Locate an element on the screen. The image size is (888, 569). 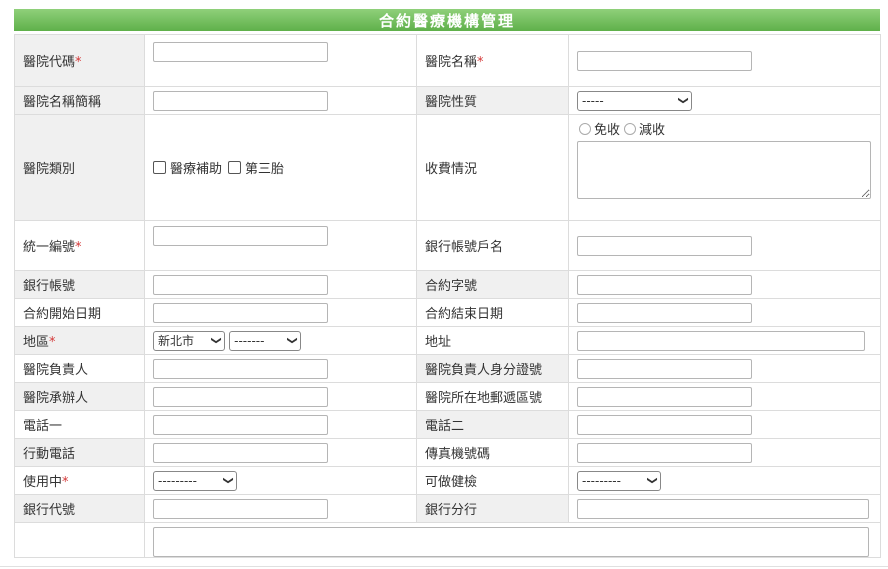
fee-free-radio is located at coordinates (585, 128).